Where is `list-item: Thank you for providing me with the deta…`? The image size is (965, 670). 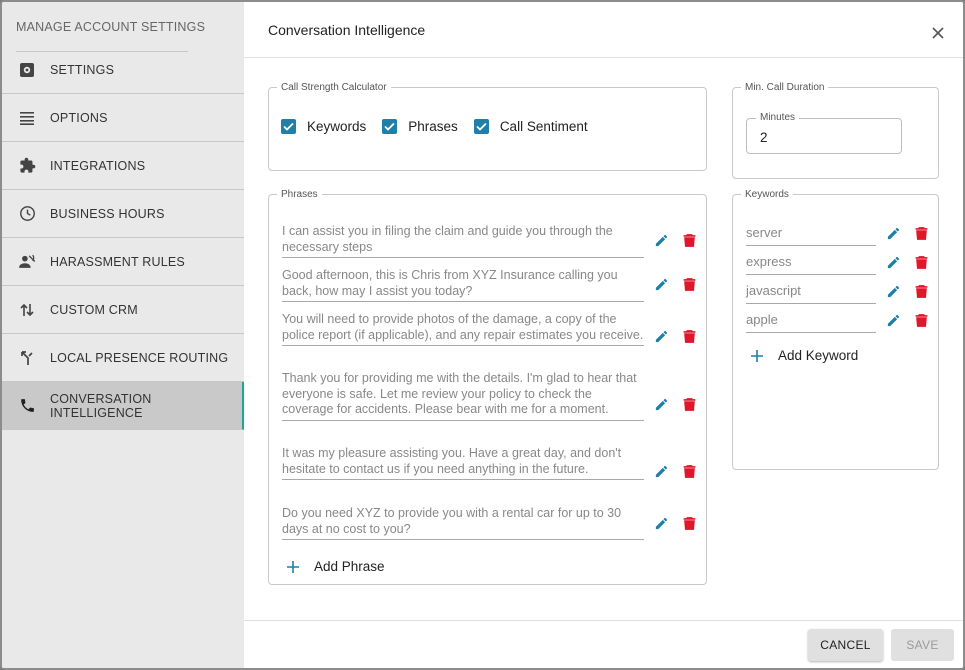
list-item: Thank you for providing me with the deta… is located at coordinates (463, 396).